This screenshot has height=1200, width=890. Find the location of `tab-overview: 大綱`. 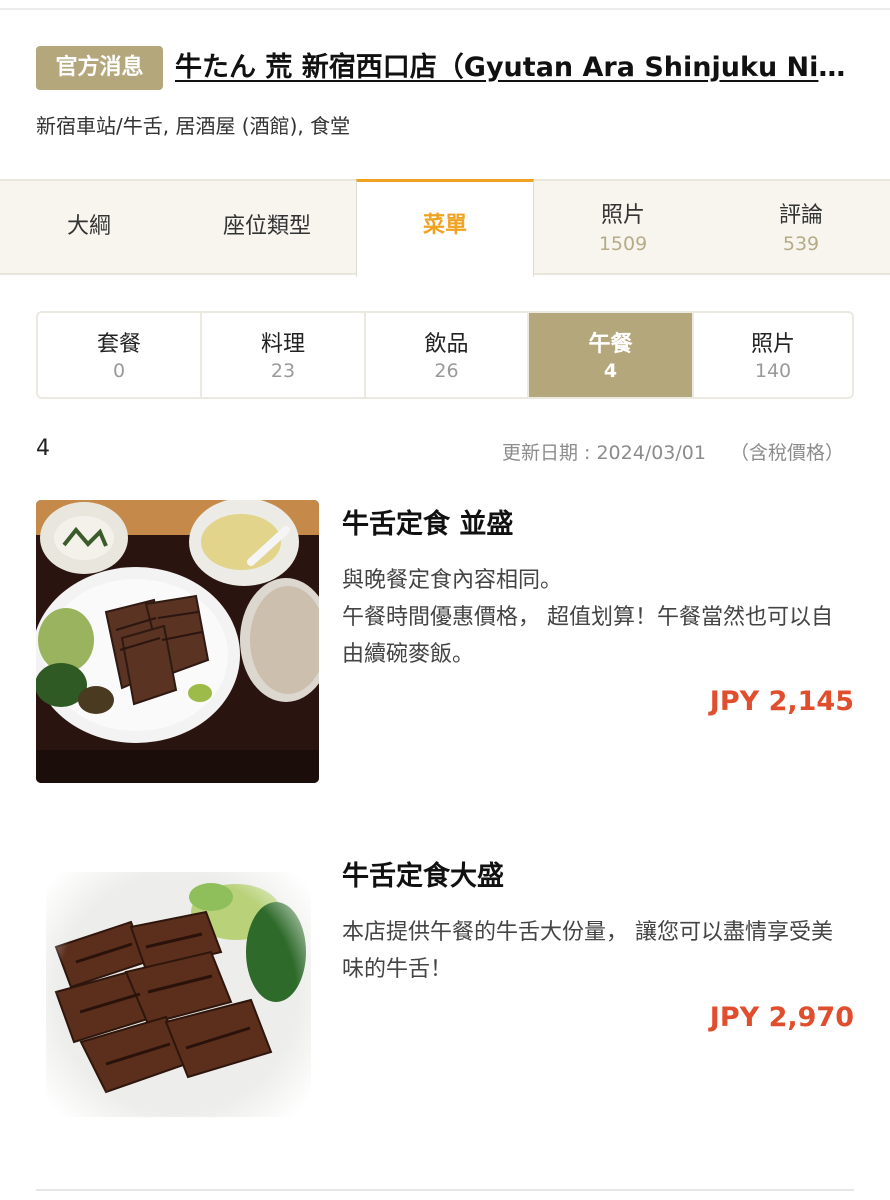

tab-overview: 大綱 is located at coordinates (89, 229).